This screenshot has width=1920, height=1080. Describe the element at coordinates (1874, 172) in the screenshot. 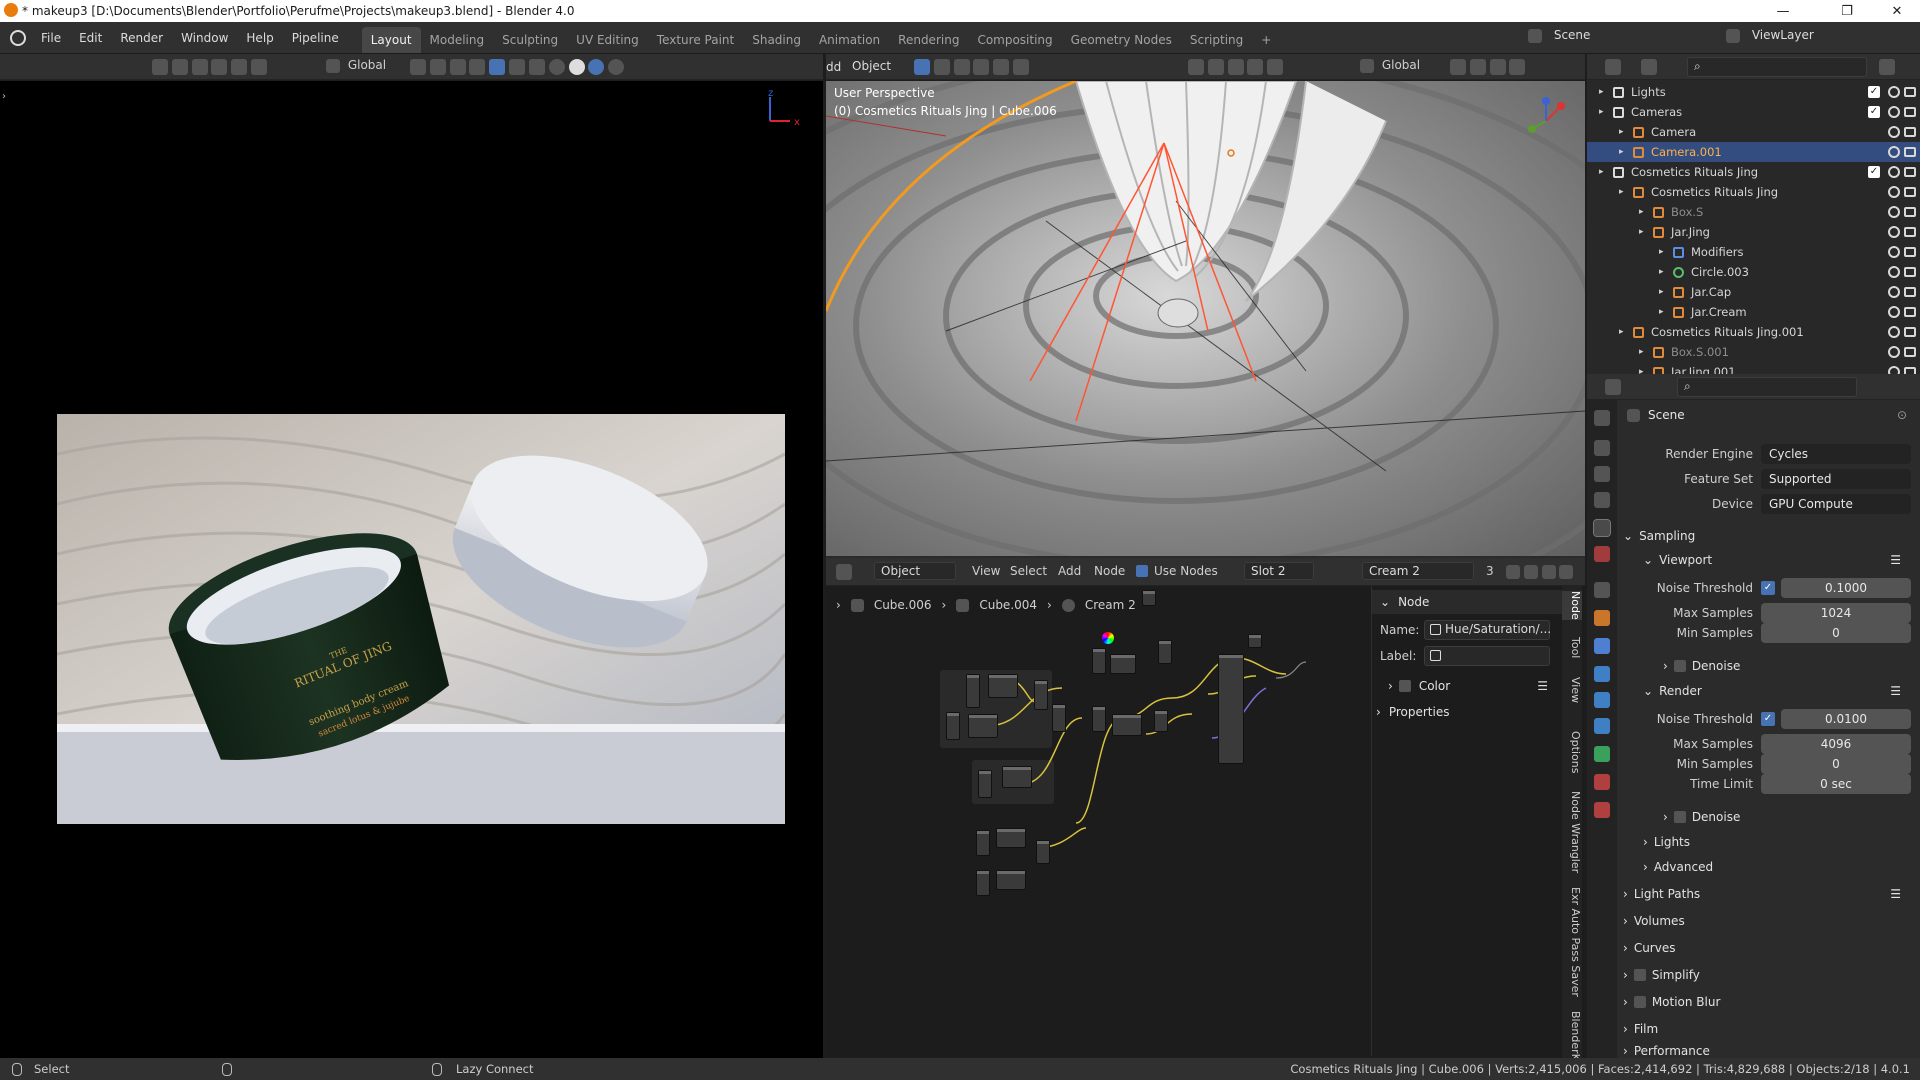

I see `exclude-checkbox: ✓` at that location.